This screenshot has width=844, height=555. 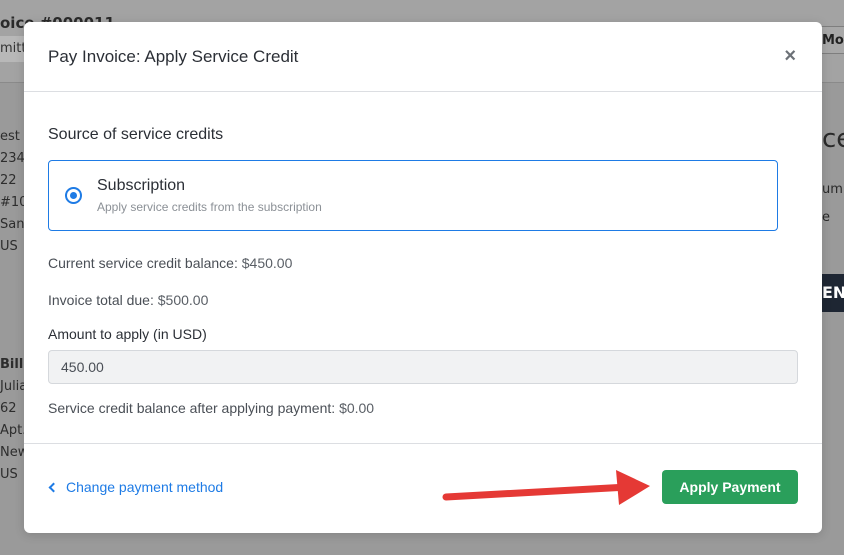 I want to click on radio-selected-icon, so click(x=73, y=195).